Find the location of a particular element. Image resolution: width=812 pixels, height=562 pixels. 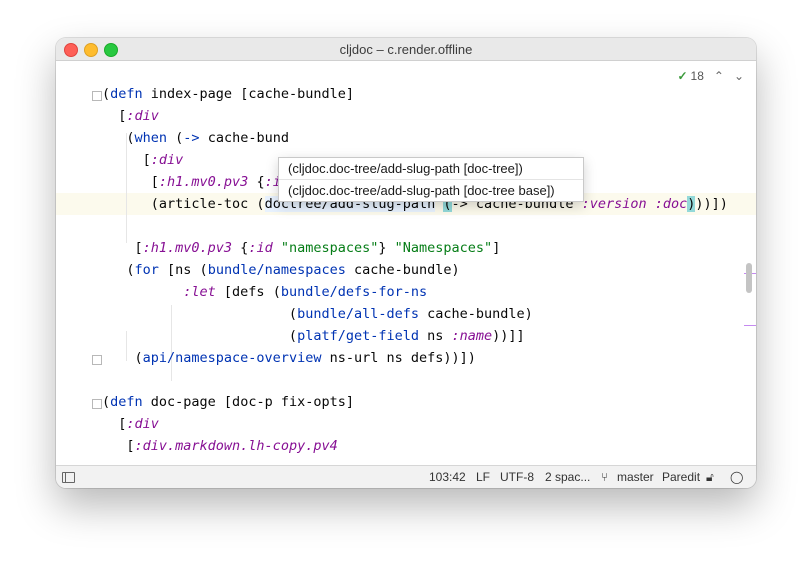

line-separator: LF is located at coordinates (483, 477).